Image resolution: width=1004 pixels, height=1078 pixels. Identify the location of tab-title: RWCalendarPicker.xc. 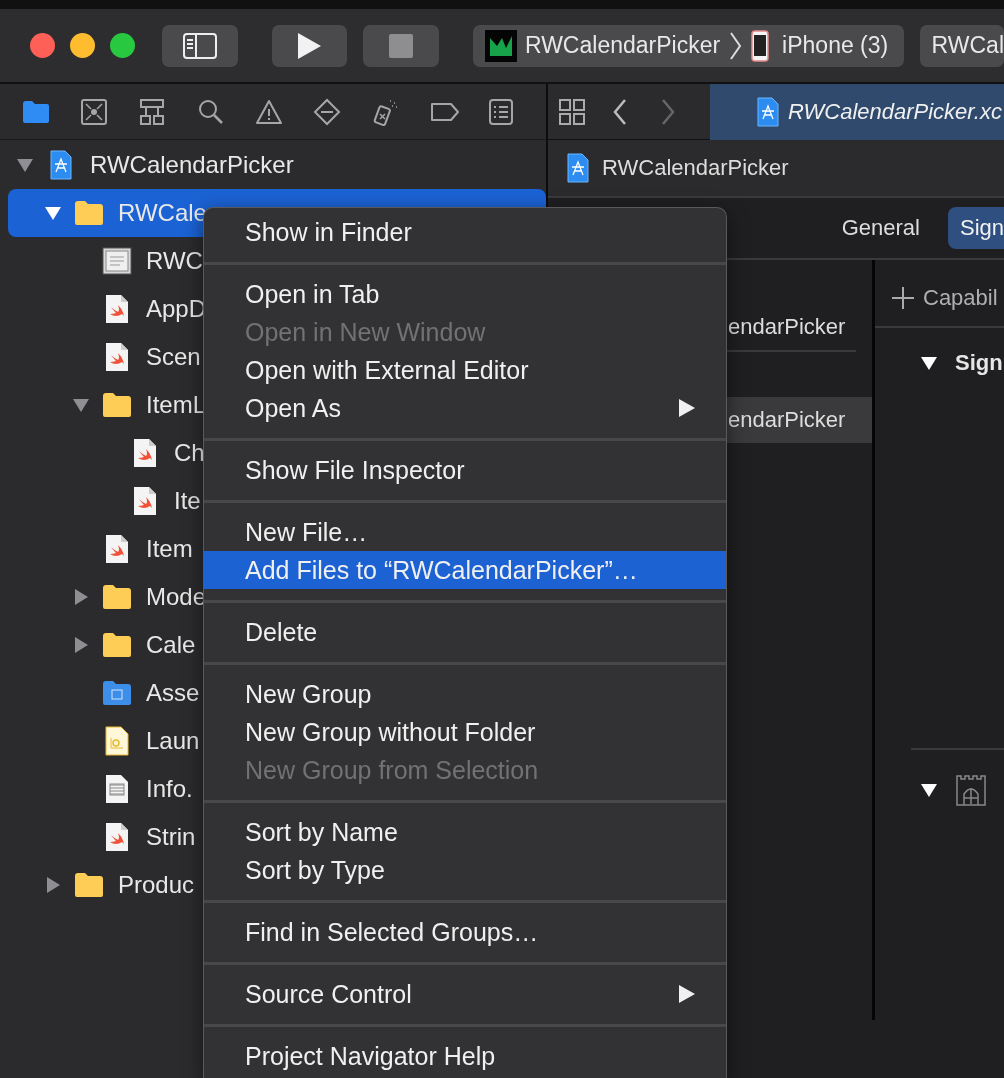
(895, 111).